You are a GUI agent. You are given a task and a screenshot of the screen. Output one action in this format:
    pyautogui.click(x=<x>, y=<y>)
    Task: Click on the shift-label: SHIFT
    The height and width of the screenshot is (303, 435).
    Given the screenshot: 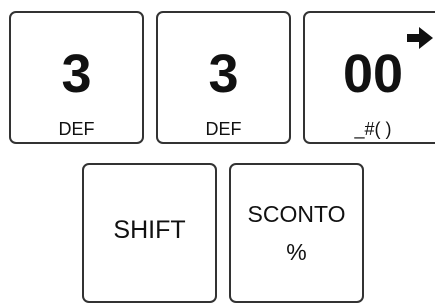 What is the action you would take?
    pyautogui.click(x=149, y=230)
    